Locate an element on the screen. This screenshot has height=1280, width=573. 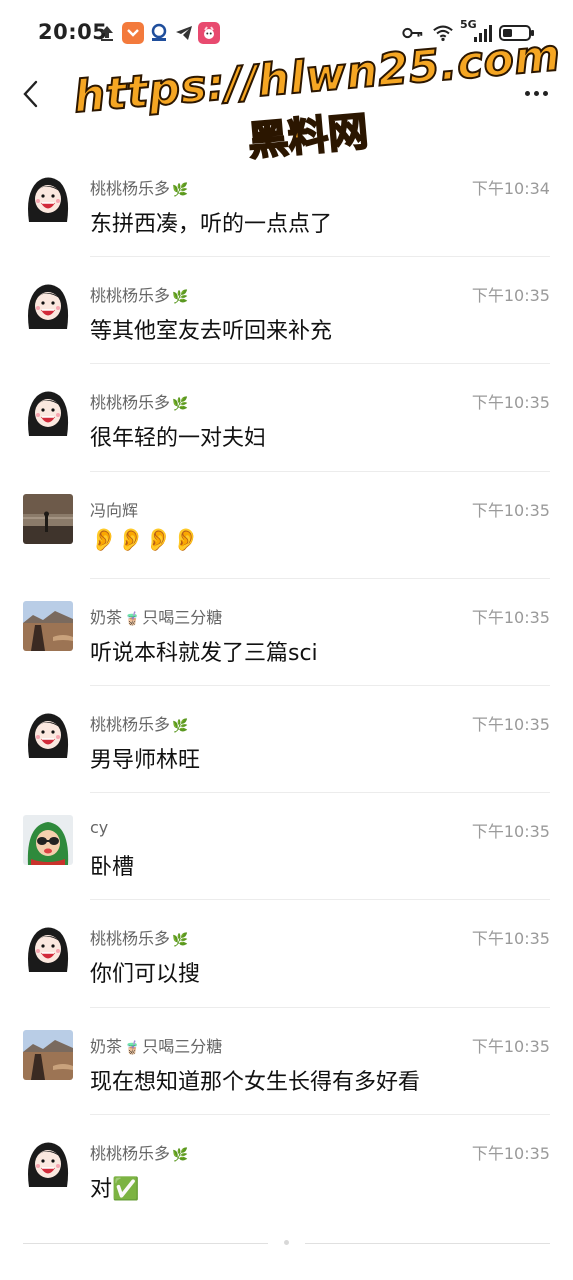
chevron-left-icon is located at coordinates (30, 94).